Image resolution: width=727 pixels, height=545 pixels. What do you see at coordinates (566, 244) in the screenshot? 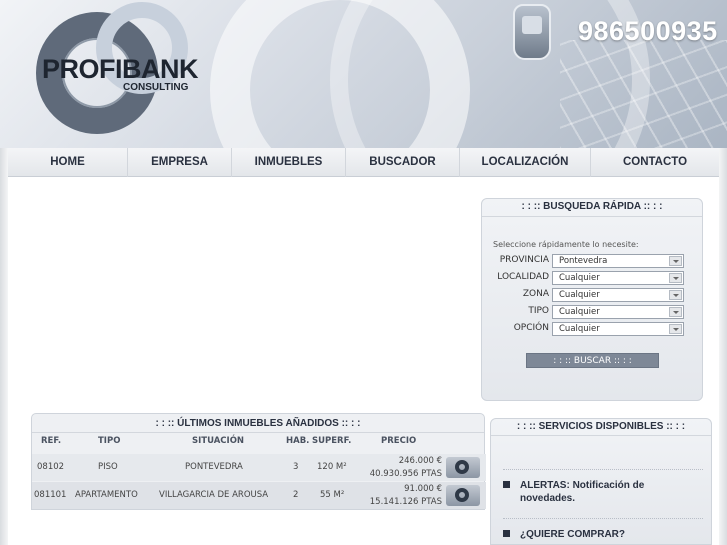
I see `quick-search-hint: Seleccione rápidamente lo necesite:` at bounding box center [566, 244].